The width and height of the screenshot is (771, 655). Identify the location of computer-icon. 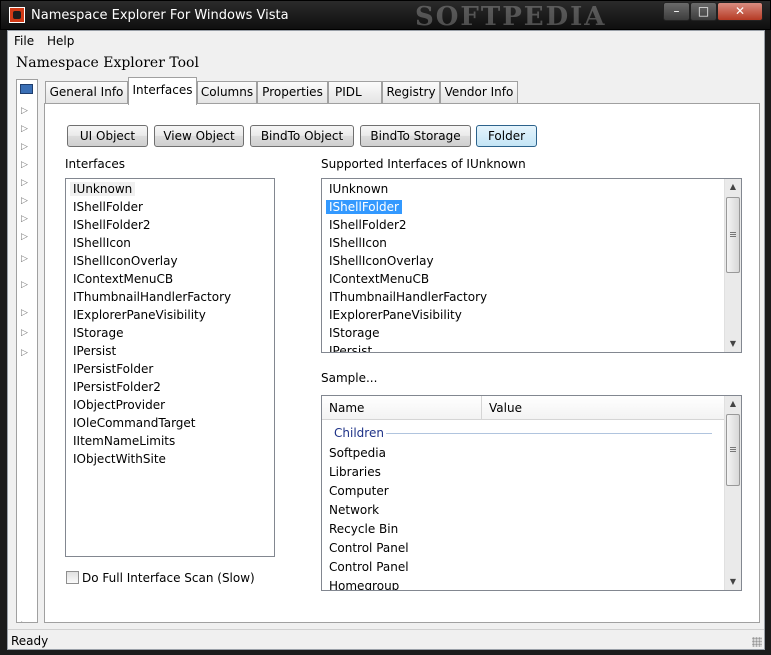
(26, 89).